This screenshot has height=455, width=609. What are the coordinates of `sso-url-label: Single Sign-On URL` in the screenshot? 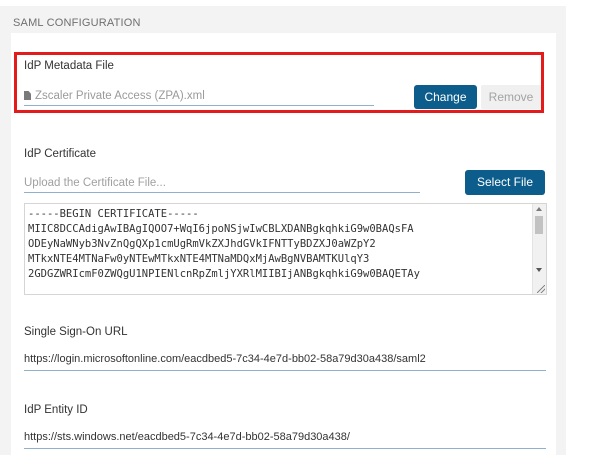 It's located at (76, 332).